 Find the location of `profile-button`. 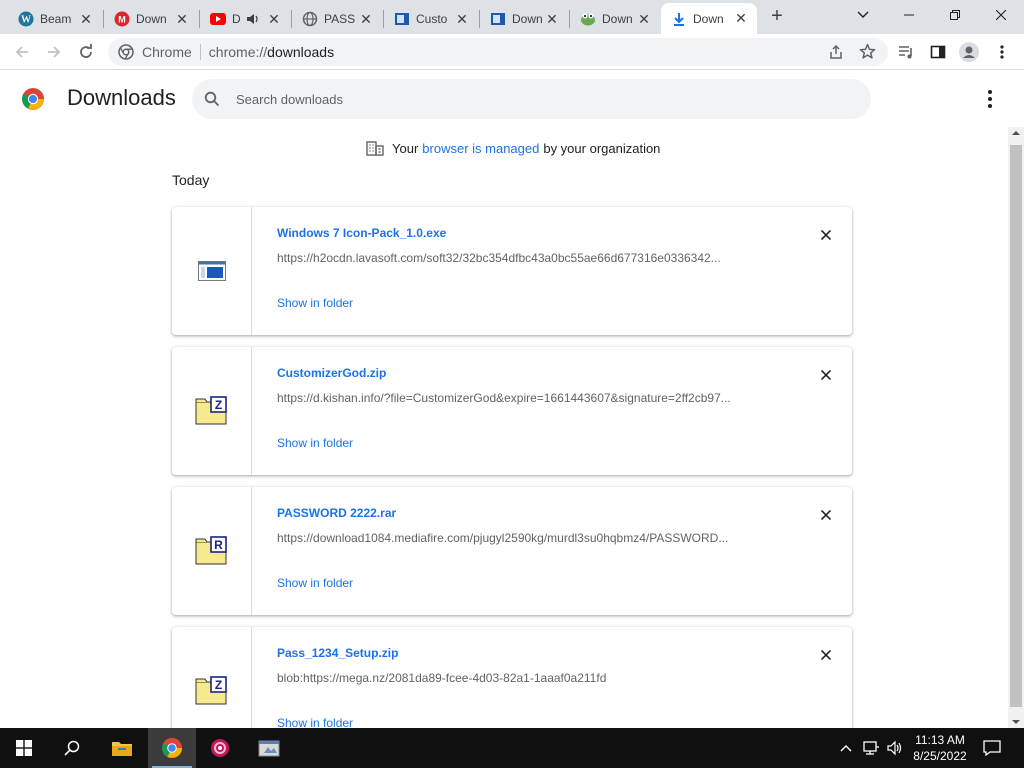

profile-button is located at coordinates (969, 52).